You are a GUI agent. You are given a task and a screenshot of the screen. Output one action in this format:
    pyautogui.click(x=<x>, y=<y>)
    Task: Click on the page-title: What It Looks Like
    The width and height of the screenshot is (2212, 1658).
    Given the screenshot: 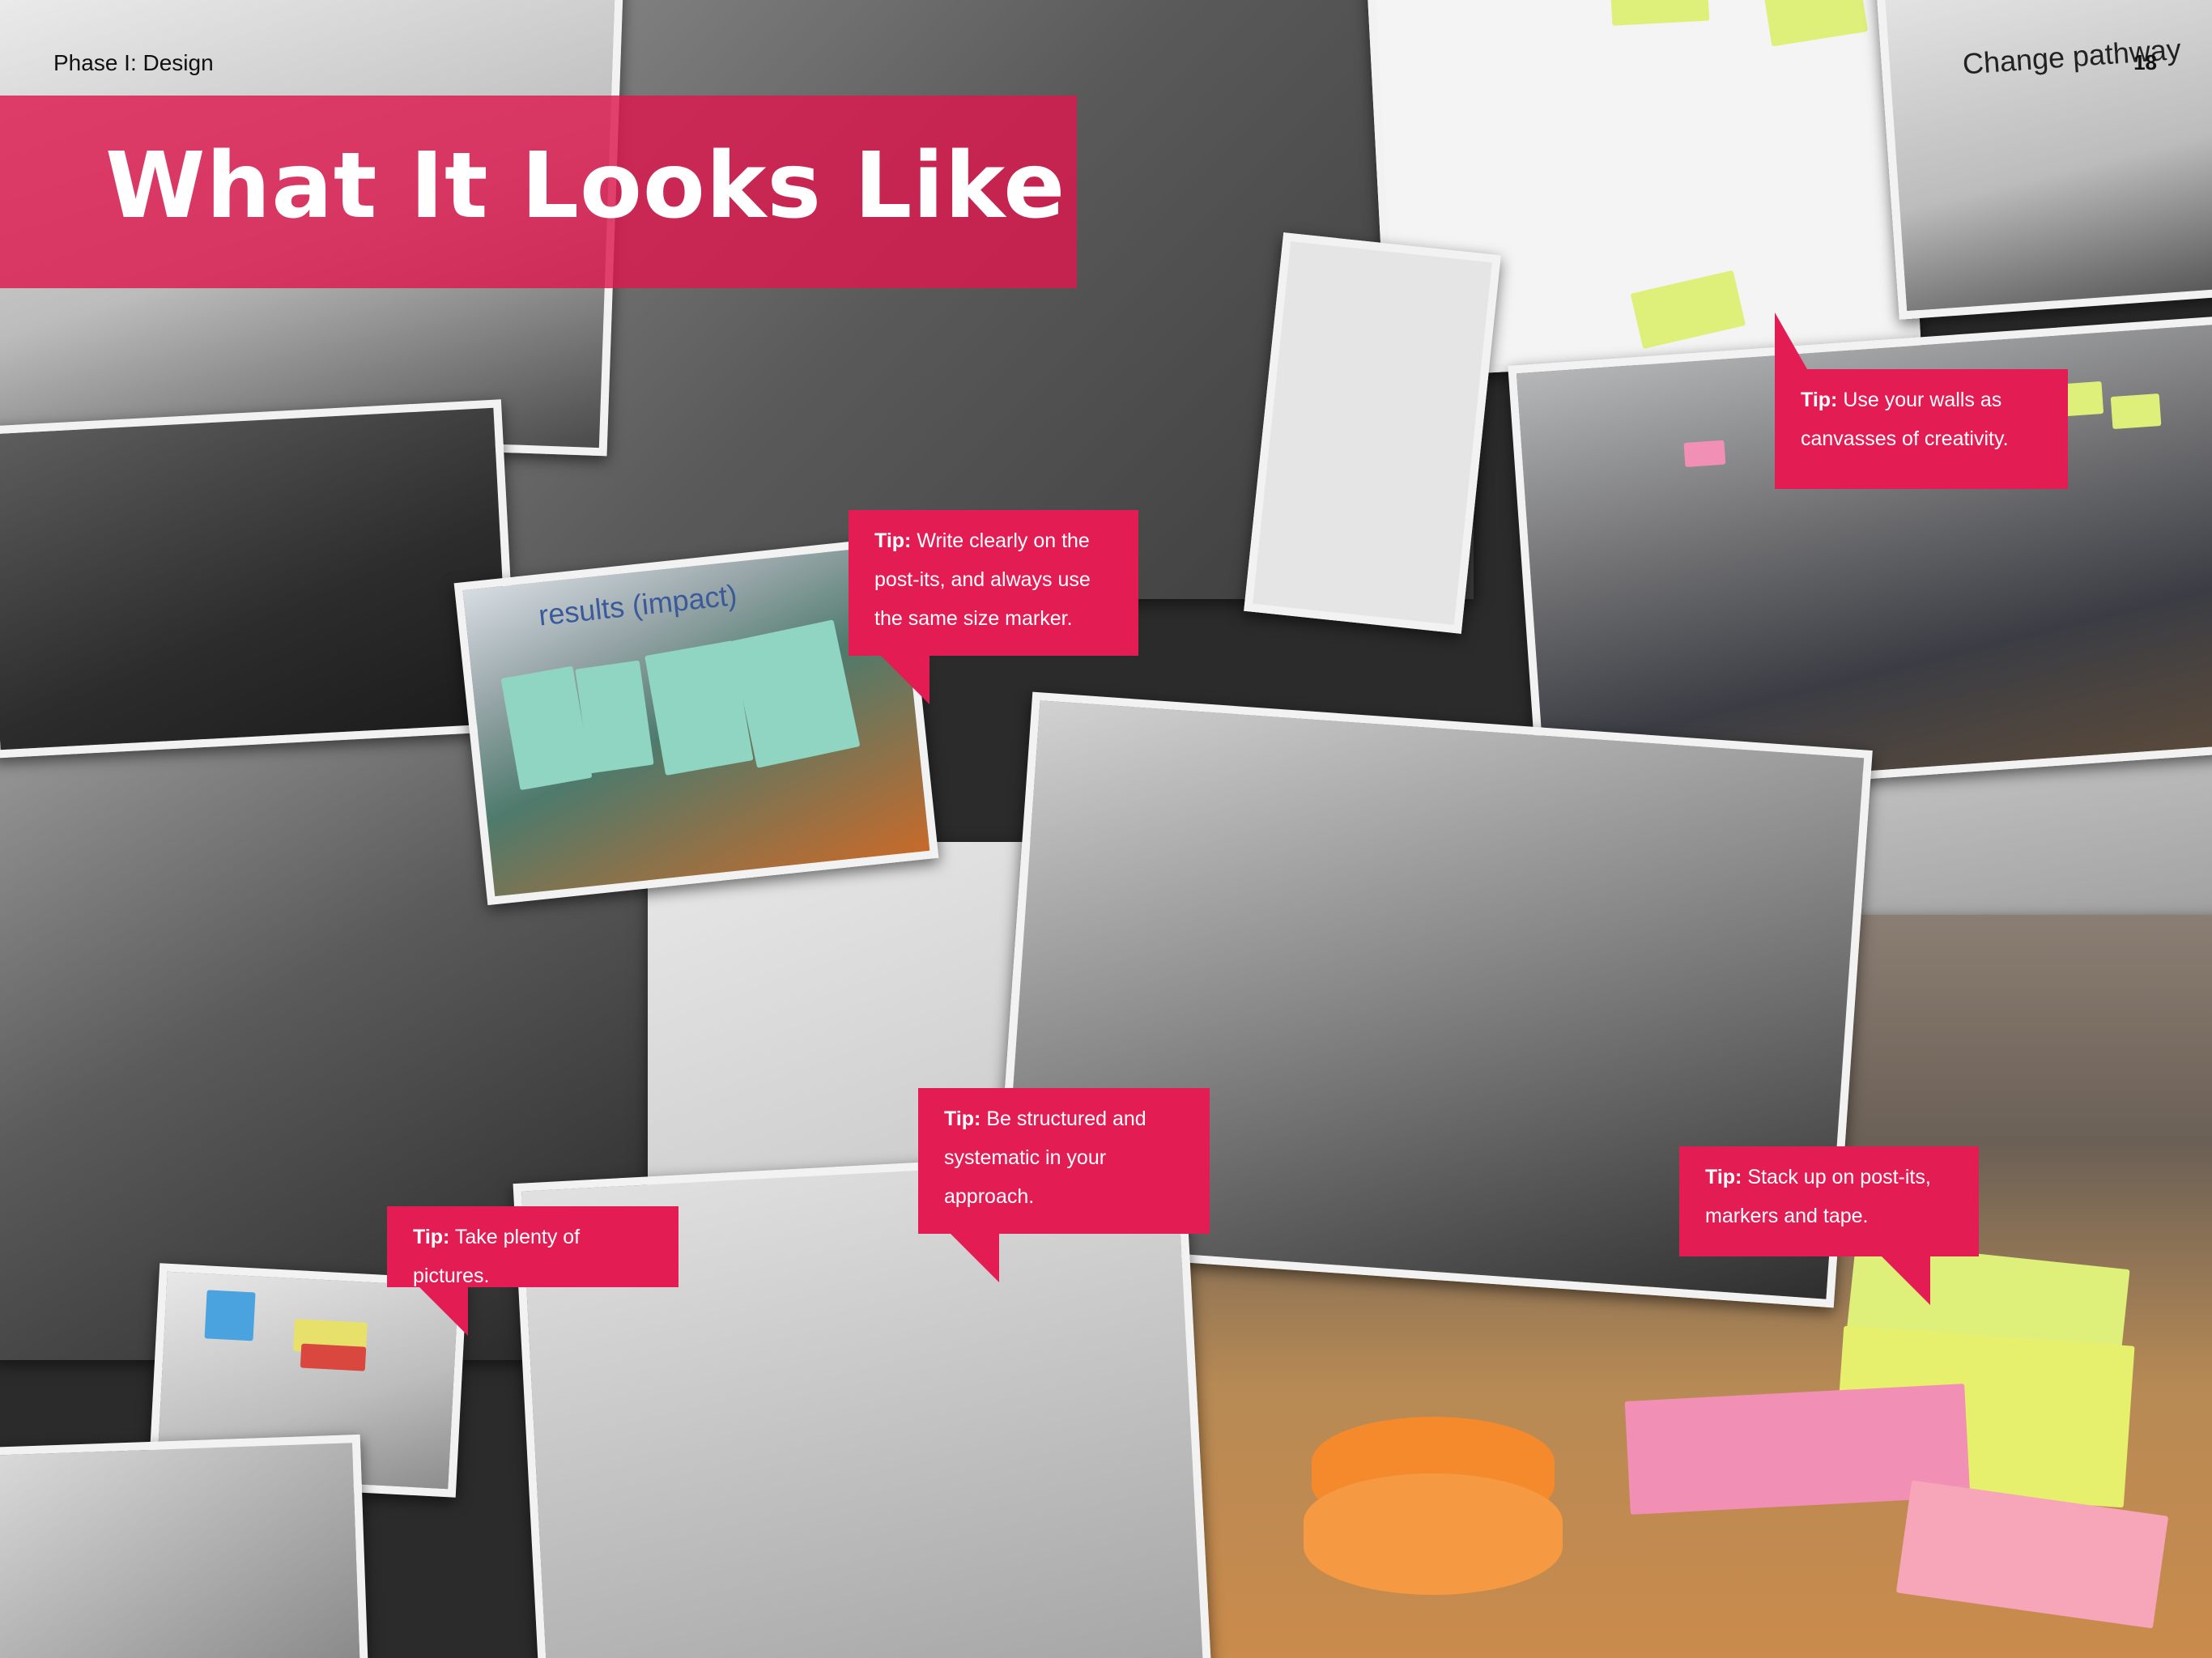 What is the action you would take?
    pyautogui.click(x=585, y=186)
    